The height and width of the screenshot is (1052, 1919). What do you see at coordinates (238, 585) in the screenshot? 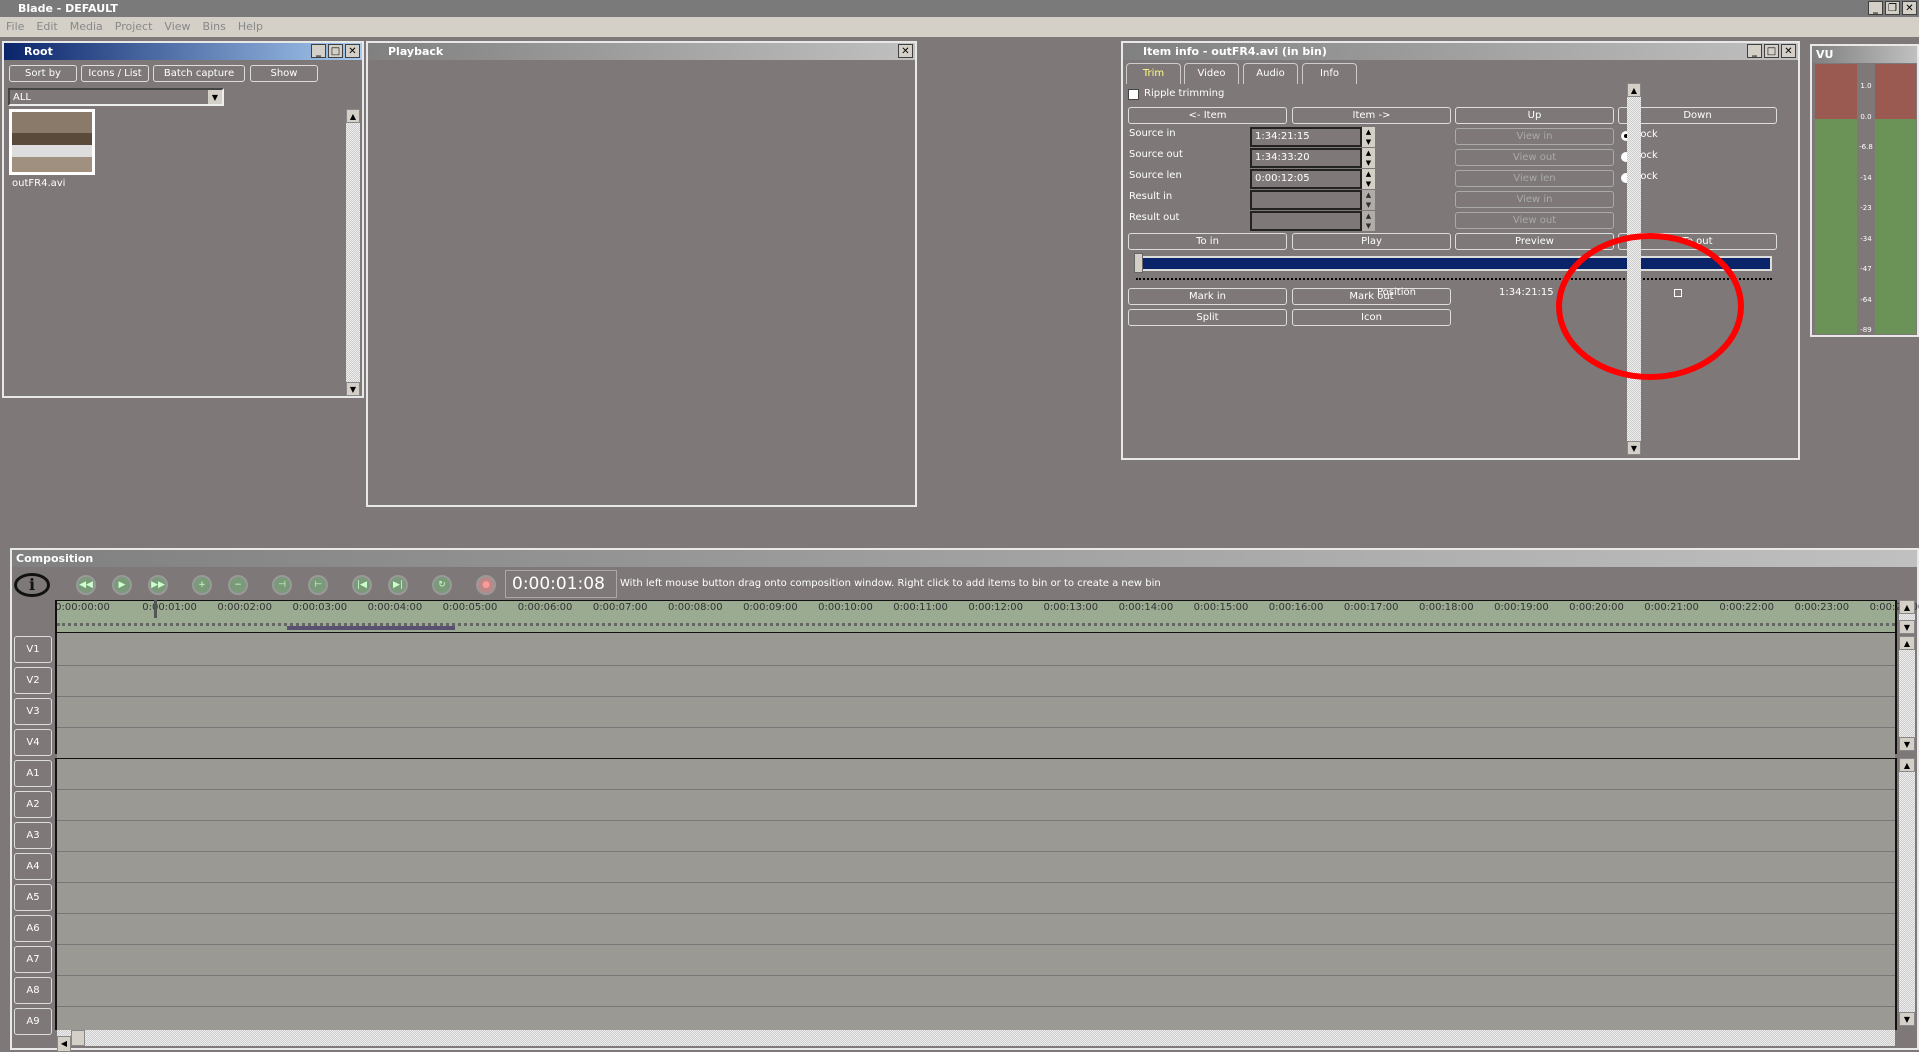
I see `zoom-out-icon: −` at bounding box center [238, 585].